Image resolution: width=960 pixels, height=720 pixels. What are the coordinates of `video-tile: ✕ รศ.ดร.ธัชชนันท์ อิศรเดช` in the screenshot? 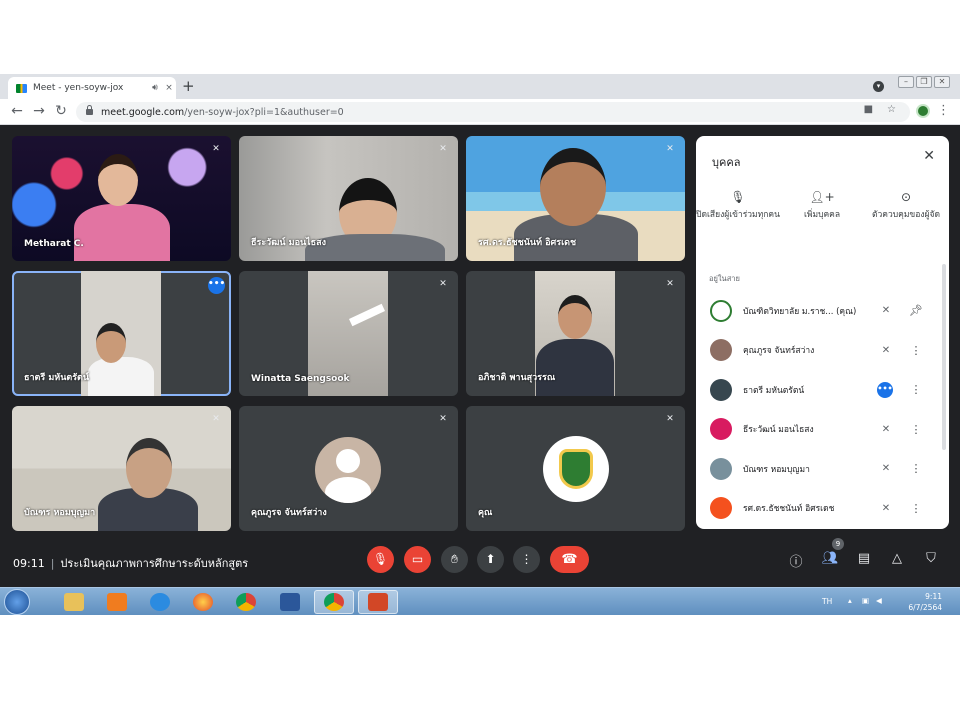 It's located at (575, 198).